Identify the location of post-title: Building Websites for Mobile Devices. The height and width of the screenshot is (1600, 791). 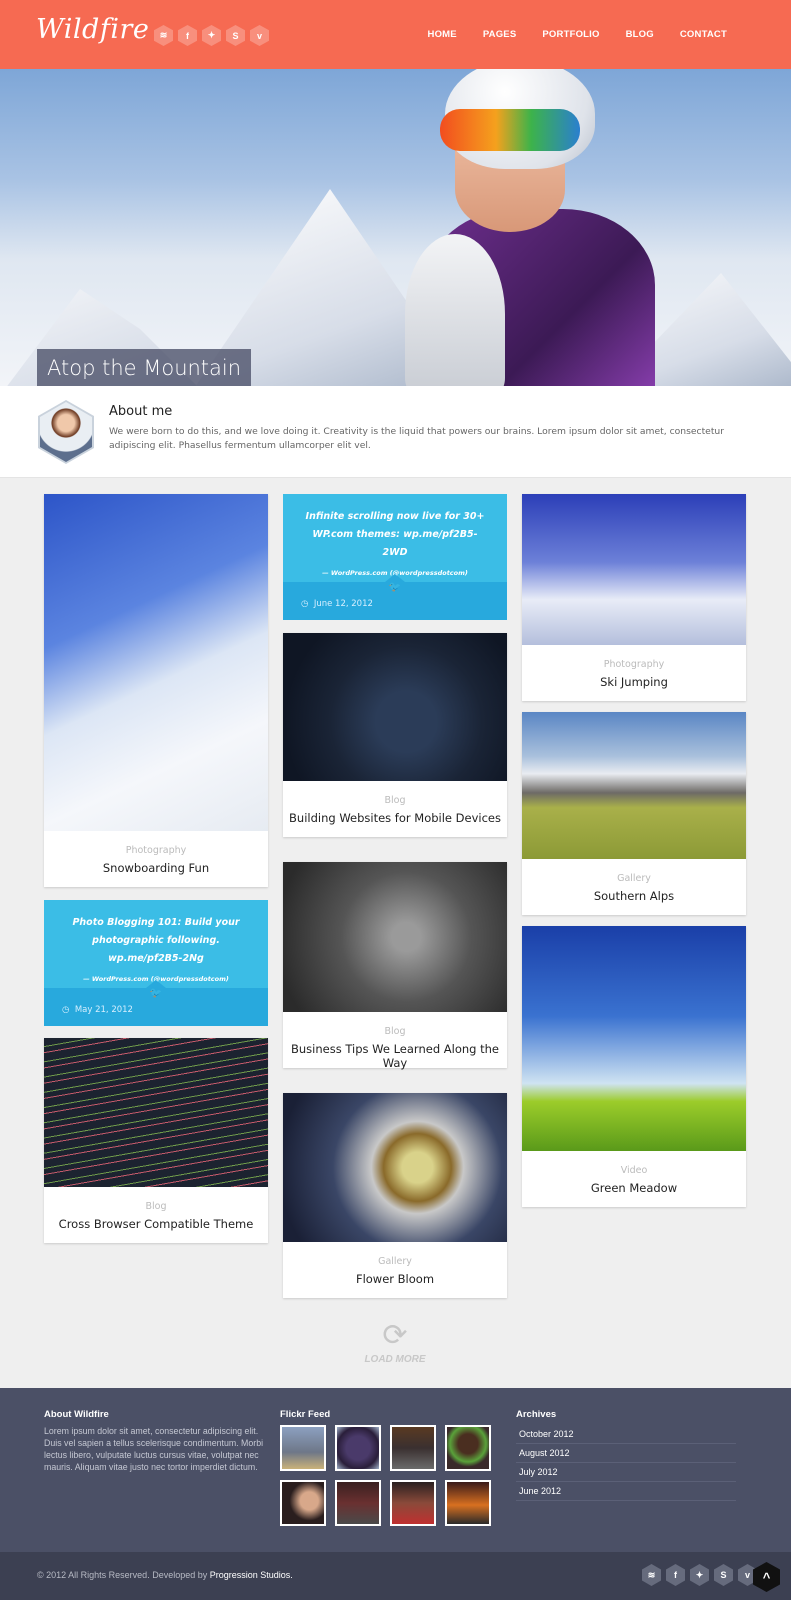
(395, 818).